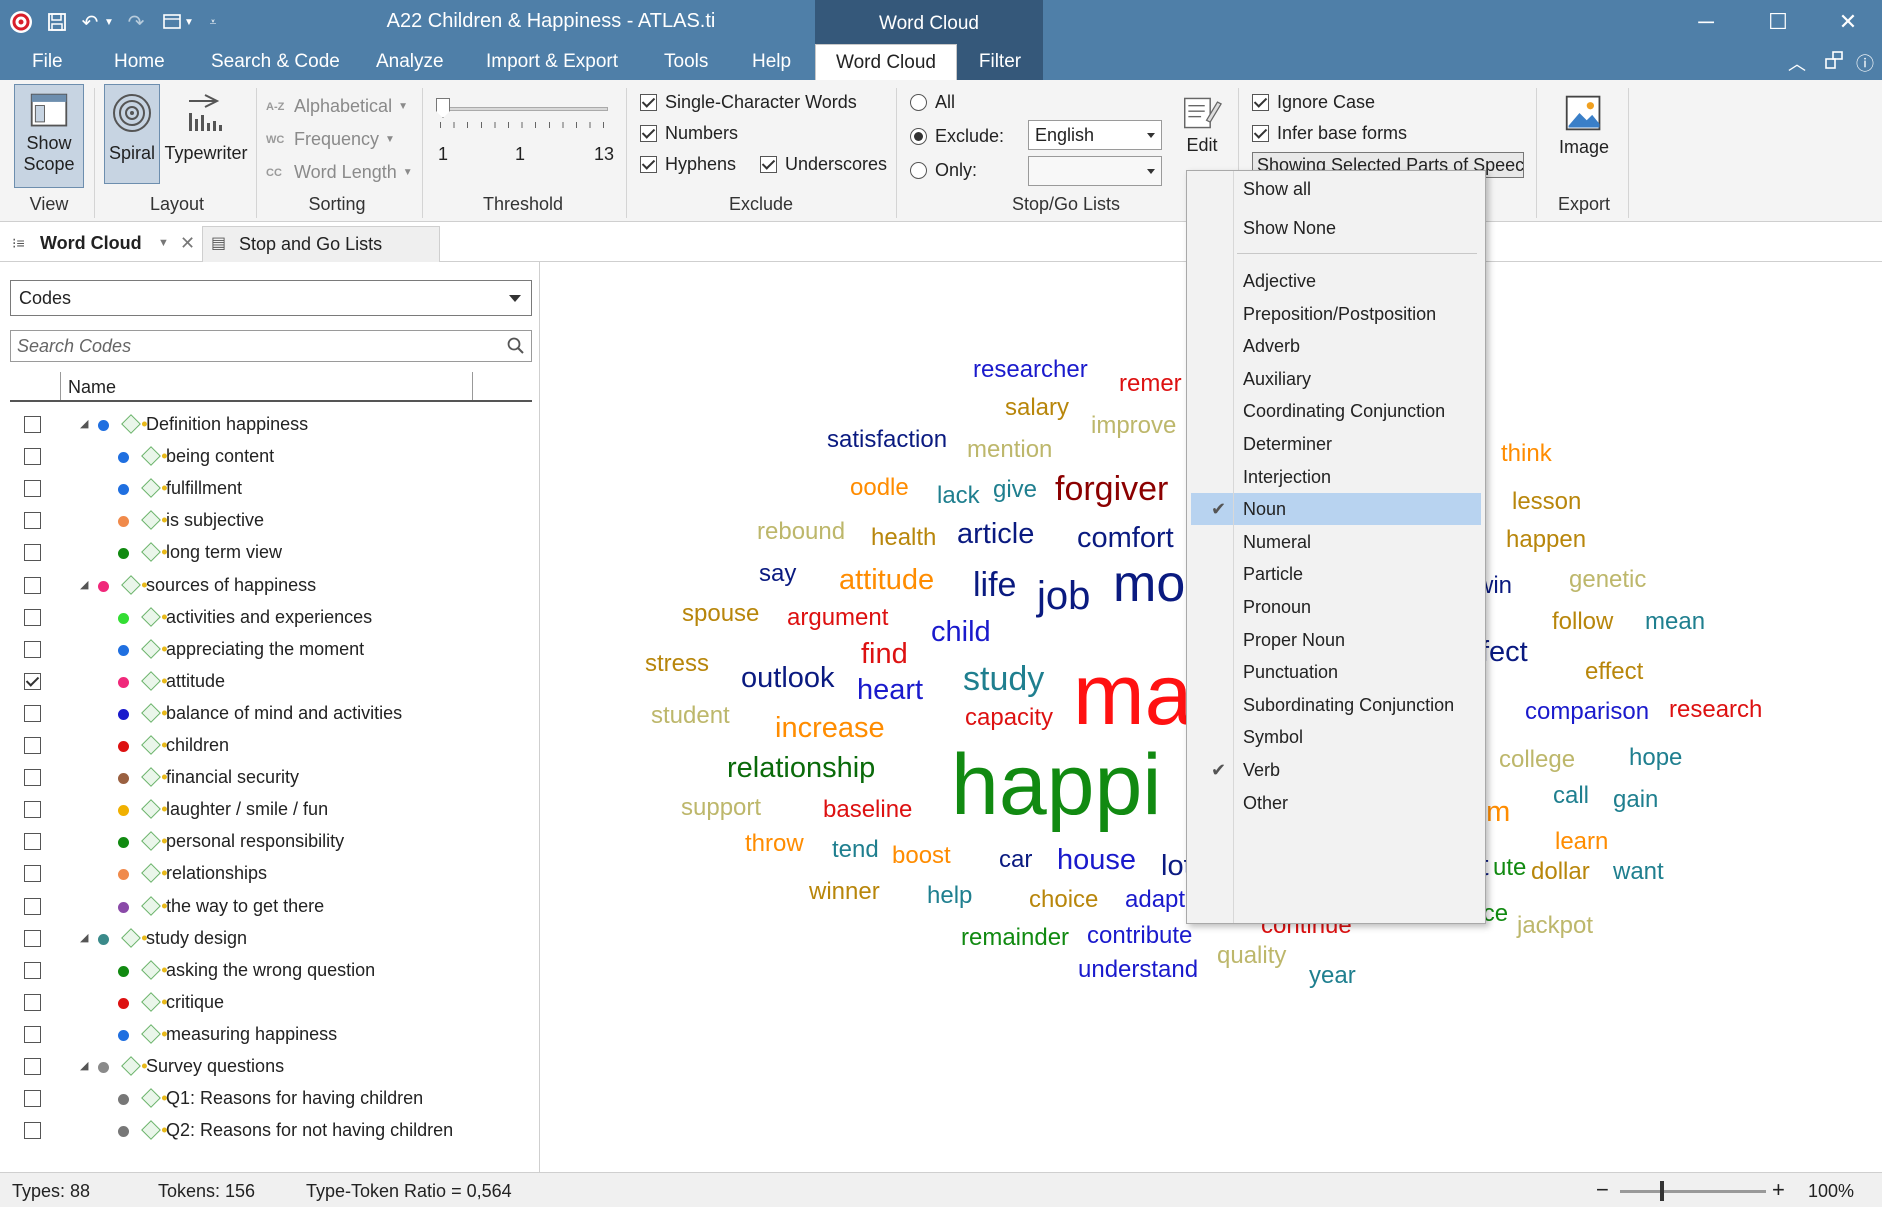 Image resolution: width=1882 pixels, height=1207 pixels. Describe the element at coordinates (994, 585) in the screenshot. I see `cloud-word: life` at that location.